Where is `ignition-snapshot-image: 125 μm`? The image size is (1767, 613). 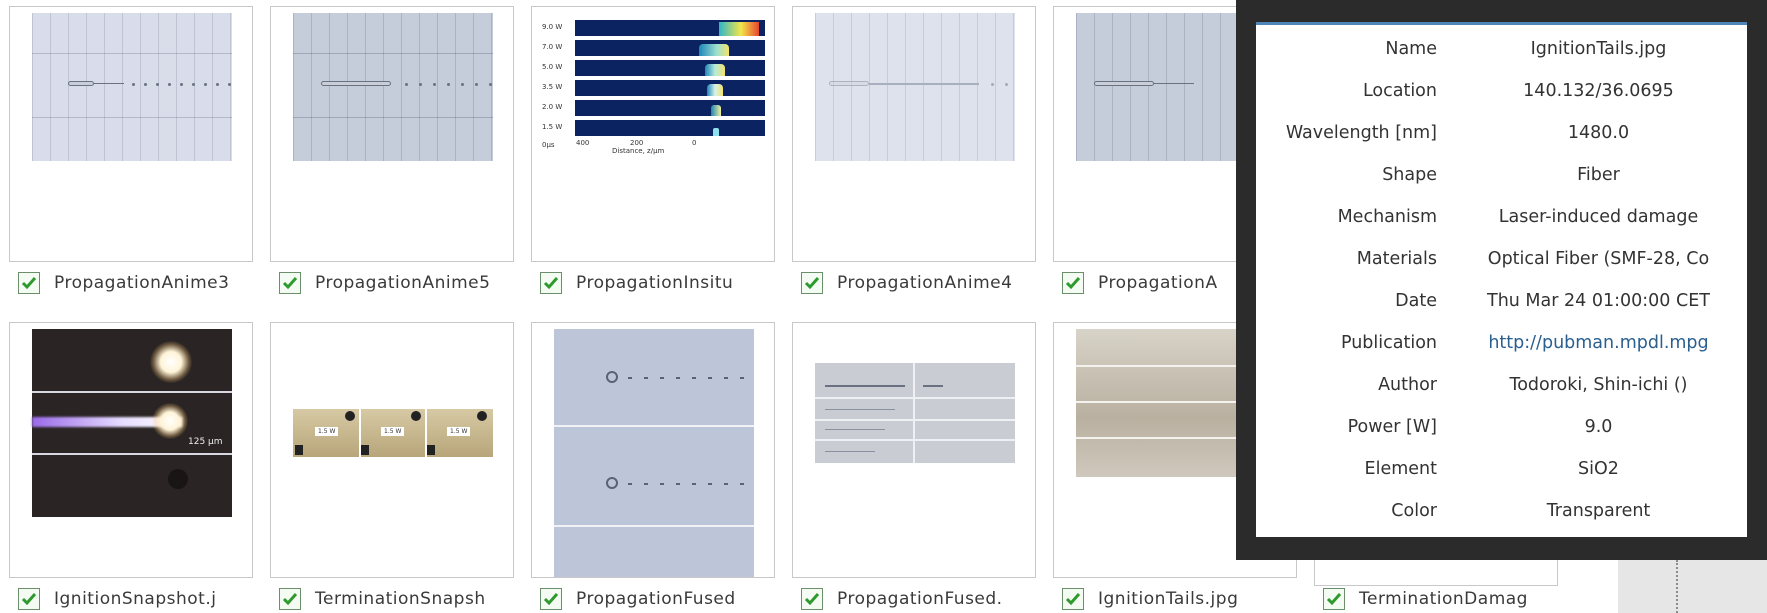 ignition-snapshot-image: 125 μm is located at coordinates (132, 423).